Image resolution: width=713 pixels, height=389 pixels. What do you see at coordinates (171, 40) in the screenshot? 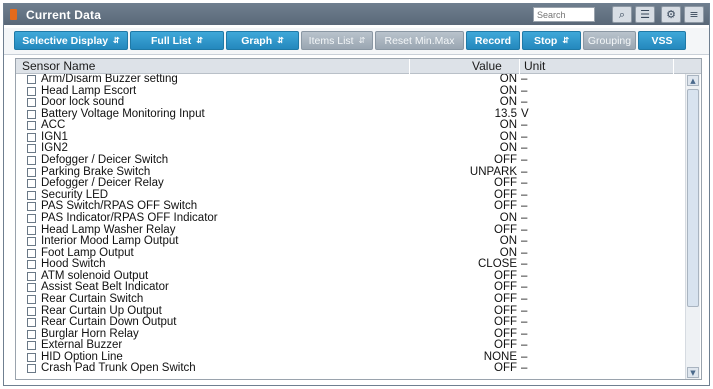
I see `full-list-label: Full List` at bounding box center [171, 40].